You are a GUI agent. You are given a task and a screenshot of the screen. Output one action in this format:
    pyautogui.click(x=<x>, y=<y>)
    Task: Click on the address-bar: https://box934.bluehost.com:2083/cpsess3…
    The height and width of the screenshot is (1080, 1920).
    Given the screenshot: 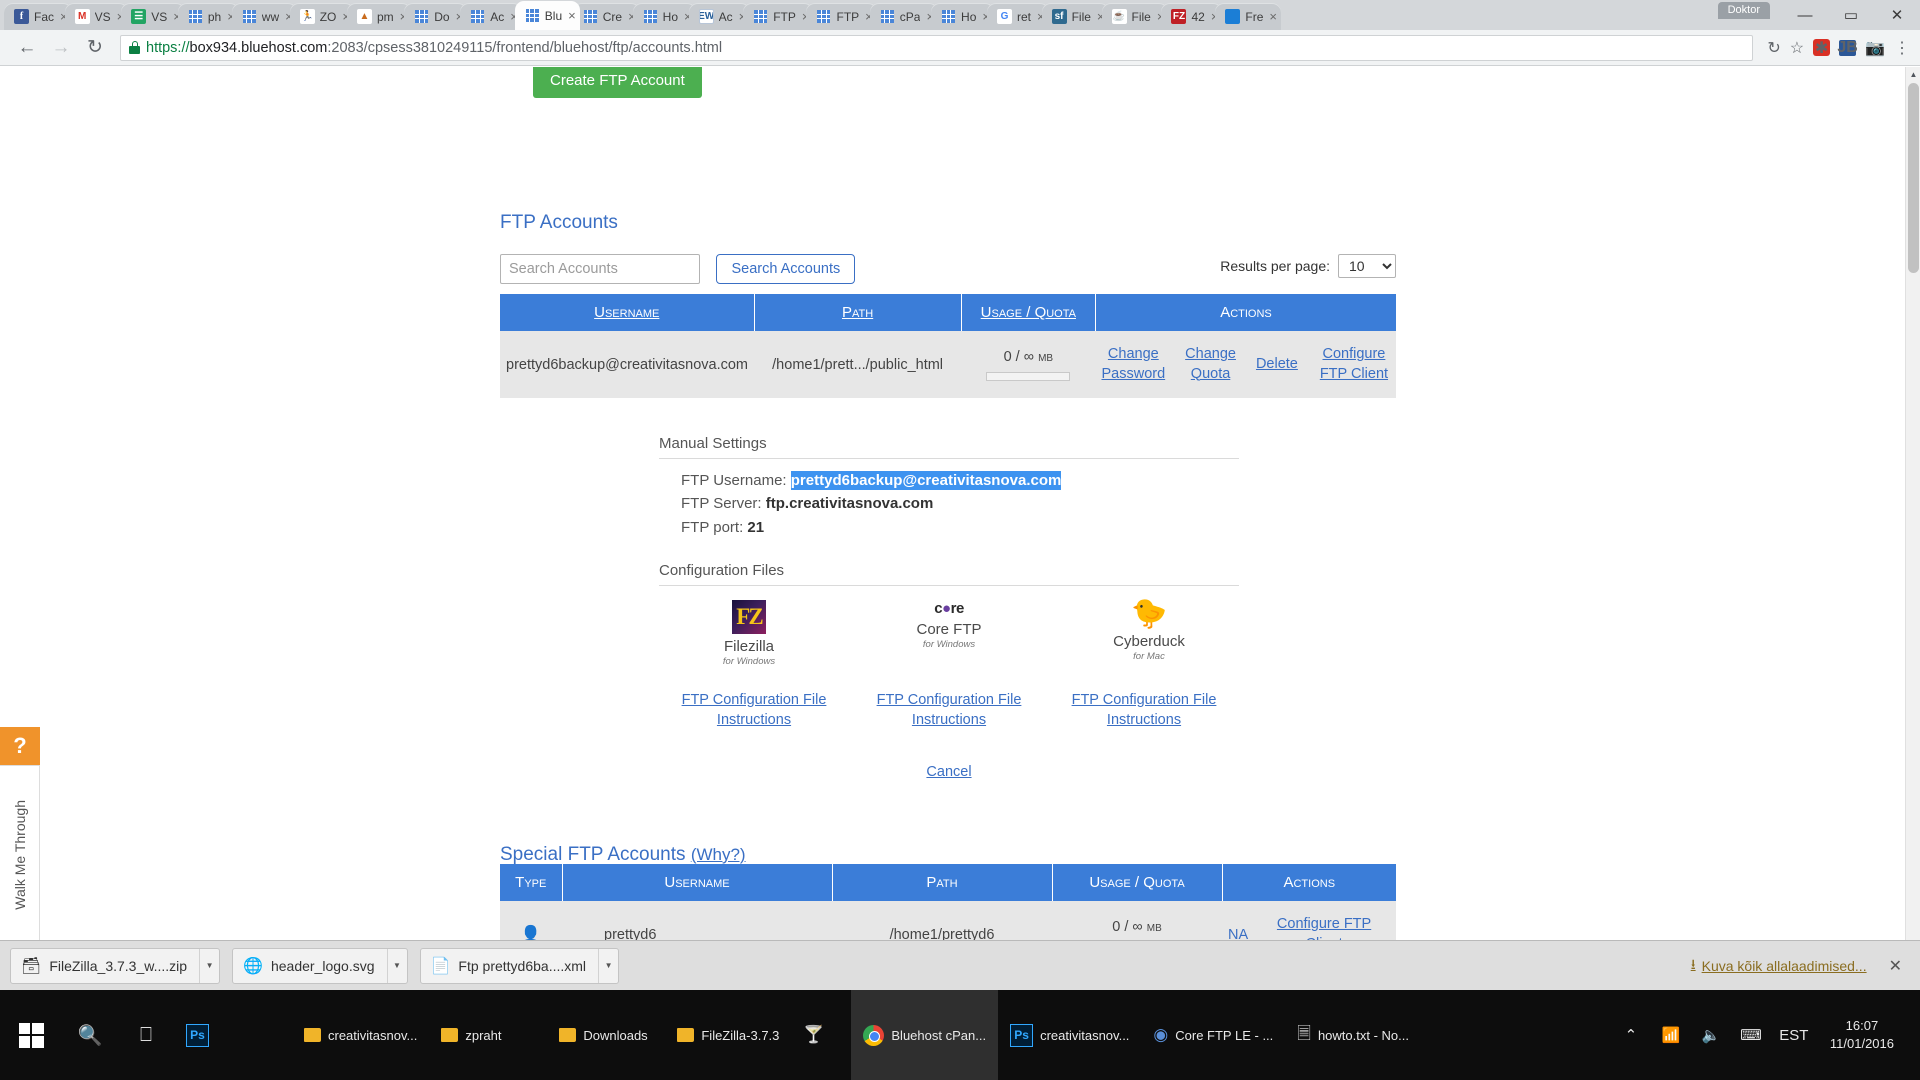 What is the action you would take?
    pyautogui.click(x=937, y=47)
    